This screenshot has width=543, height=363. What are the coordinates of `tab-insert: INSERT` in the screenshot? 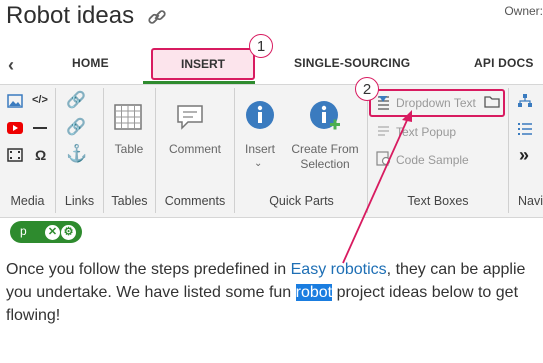 It's located at (203, 64).